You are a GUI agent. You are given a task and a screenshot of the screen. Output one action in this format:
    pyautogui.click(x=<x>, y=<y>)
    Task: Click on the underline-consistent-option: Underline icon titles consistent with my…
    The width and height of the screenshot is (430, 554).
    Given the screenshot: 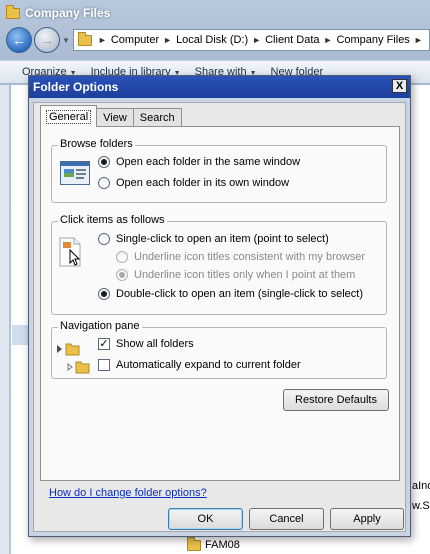 What is the action you would take?
    pyautogui.click(x=240, y=257)
    